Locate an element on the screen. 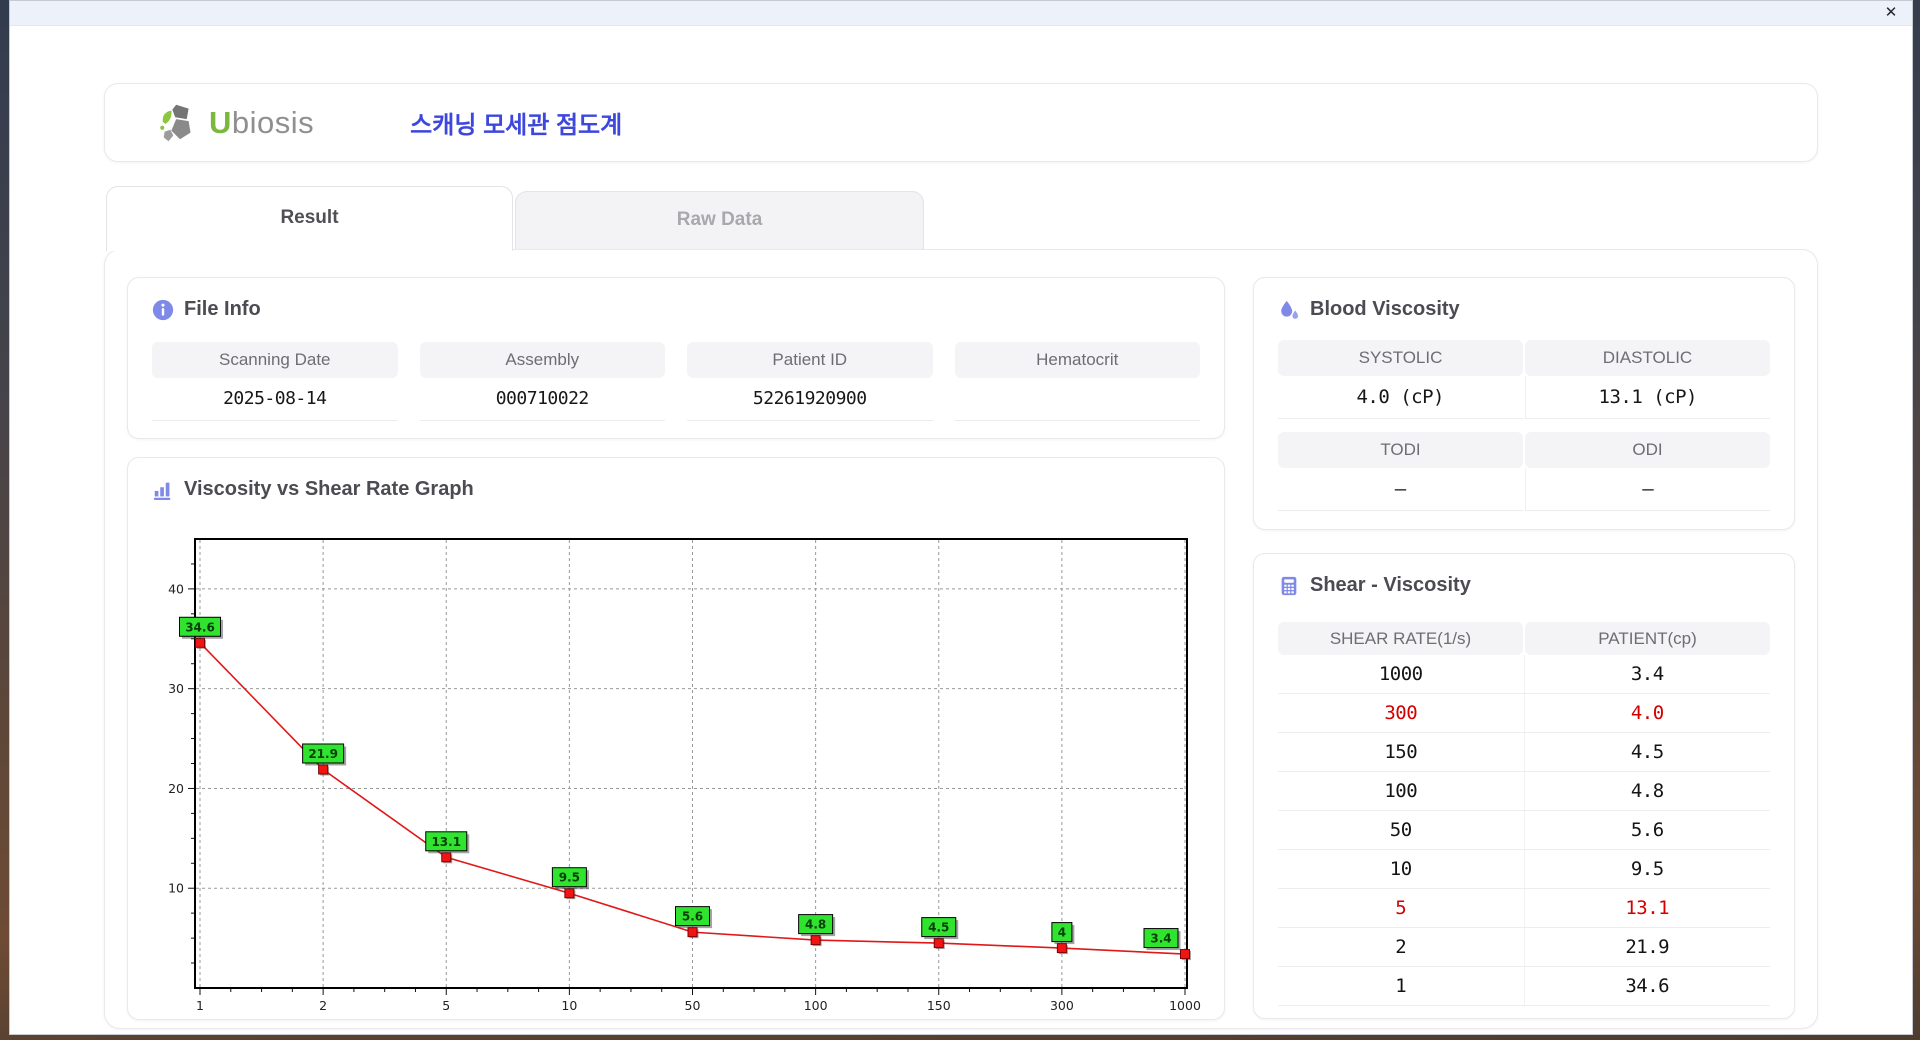  svg-text: 40 is located at coordinates (176, 588).